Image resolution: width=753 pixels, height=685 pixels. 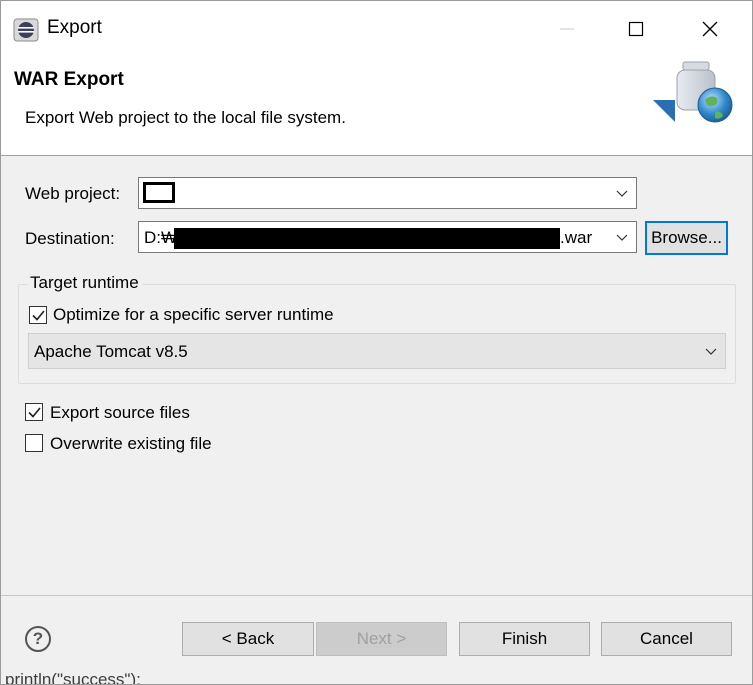 What do you see at coordinates (666, 639) in the screenshot?
I see `cancel-button: Cancel` at bounding box center [666, 639].